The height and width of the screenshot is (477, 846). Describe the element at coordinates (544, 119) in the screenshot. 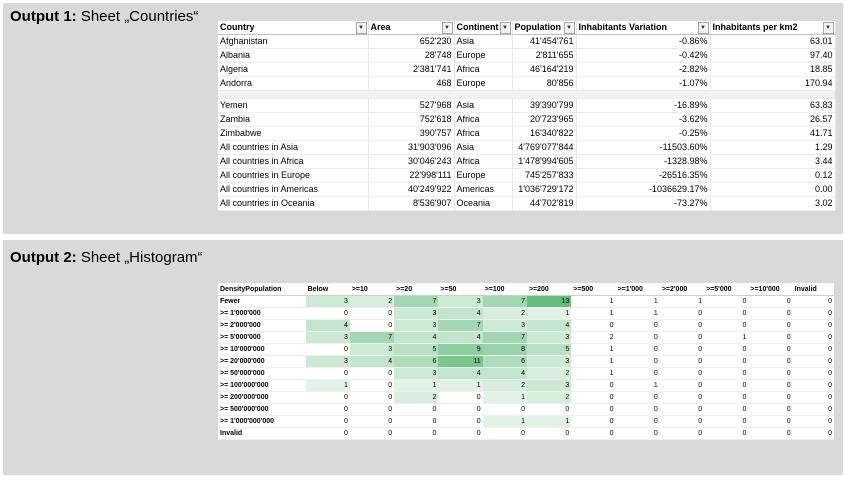

I see `table-cell: 20'723'965` at that location.